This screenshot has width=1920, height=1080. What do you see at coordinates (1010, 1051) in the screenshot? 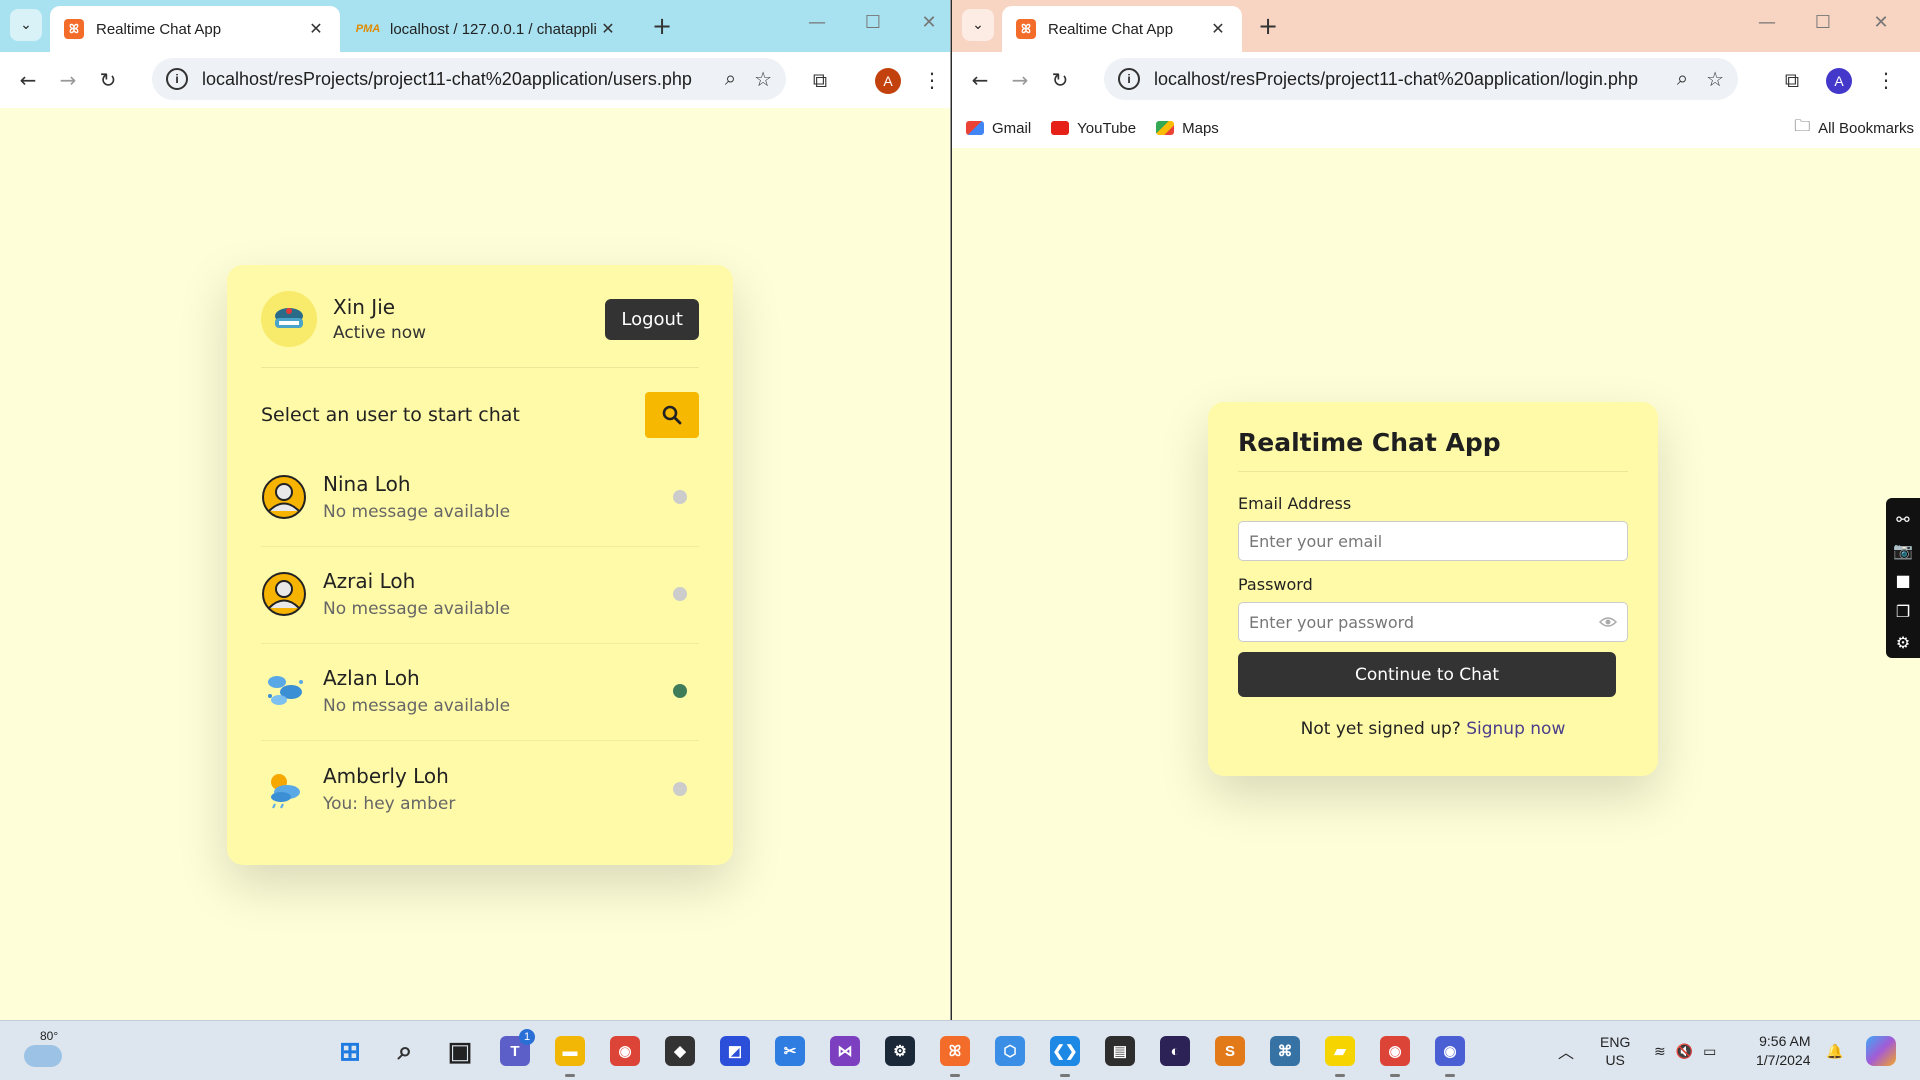
I see `cube-app-taskbar-button: ⬡` at bounding box center [1010, 1051].